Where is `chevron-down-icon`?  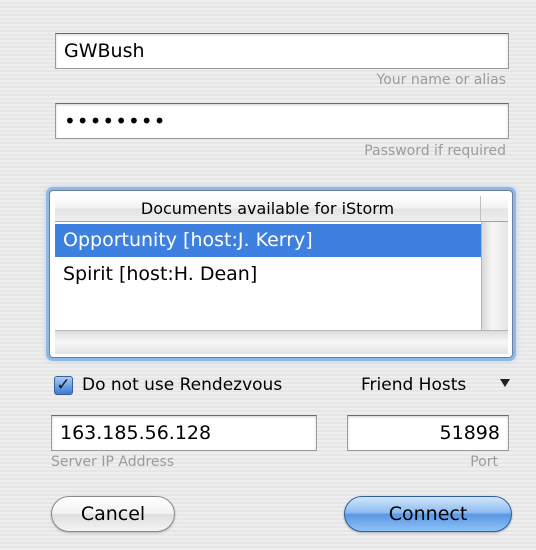
chevron-down-icon is located at coordinates (505, 383).